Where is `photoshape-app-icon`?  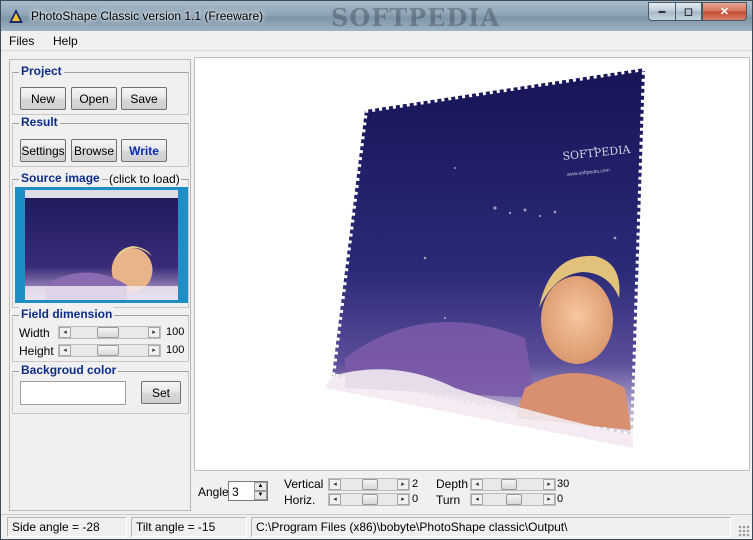 photoshape-app-icon is located at coordinates (16, 16).